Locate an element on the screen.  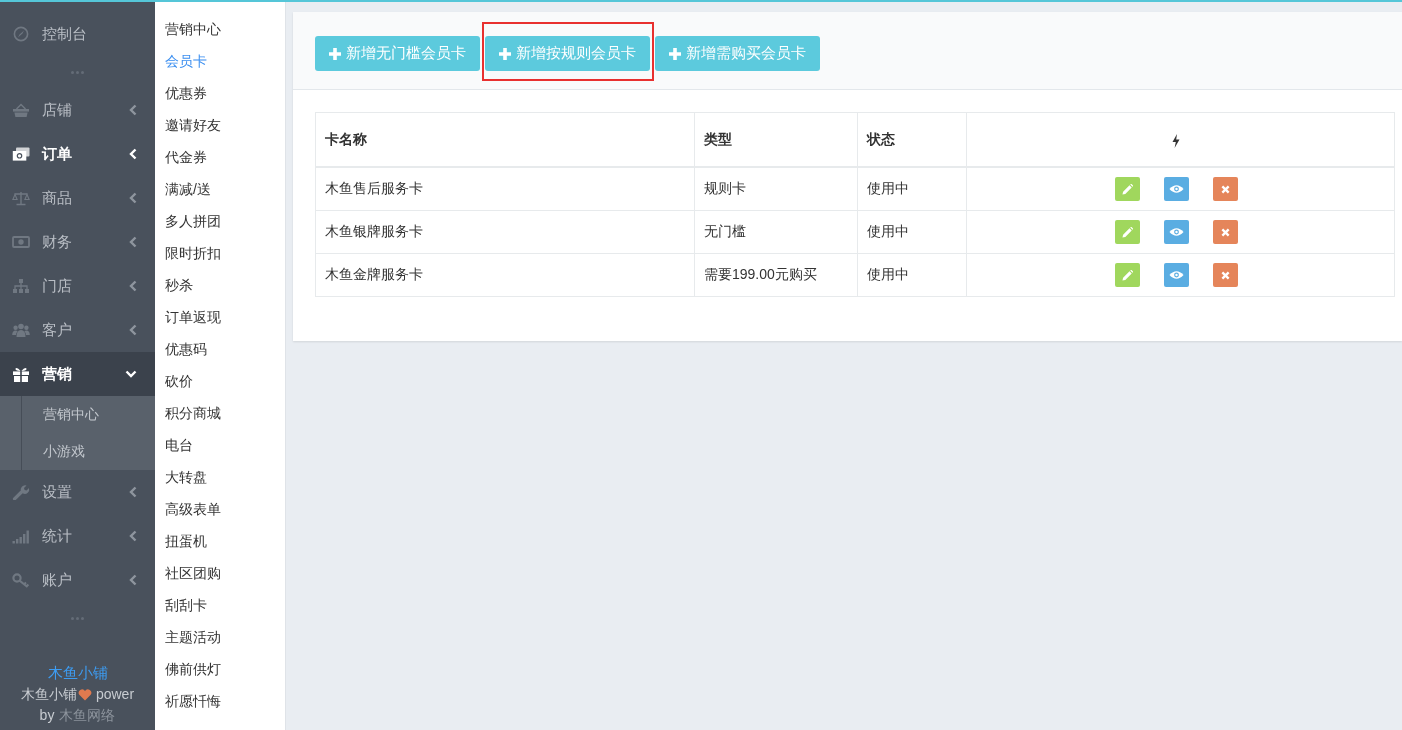
submenu-link: 高级表单 is located at coordinates (220, 509).